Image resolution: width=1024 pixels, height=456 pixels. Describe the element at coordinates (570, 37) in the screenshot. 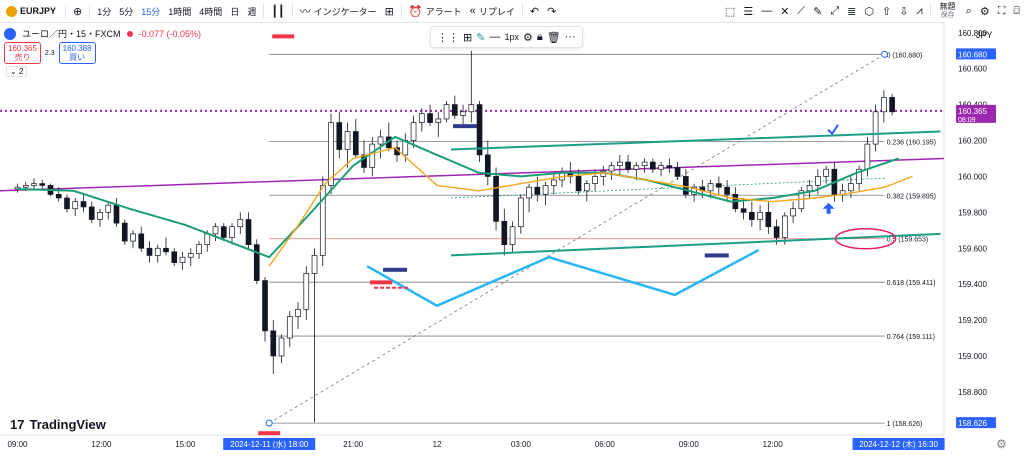

I see `more-icon: ···` at that location.